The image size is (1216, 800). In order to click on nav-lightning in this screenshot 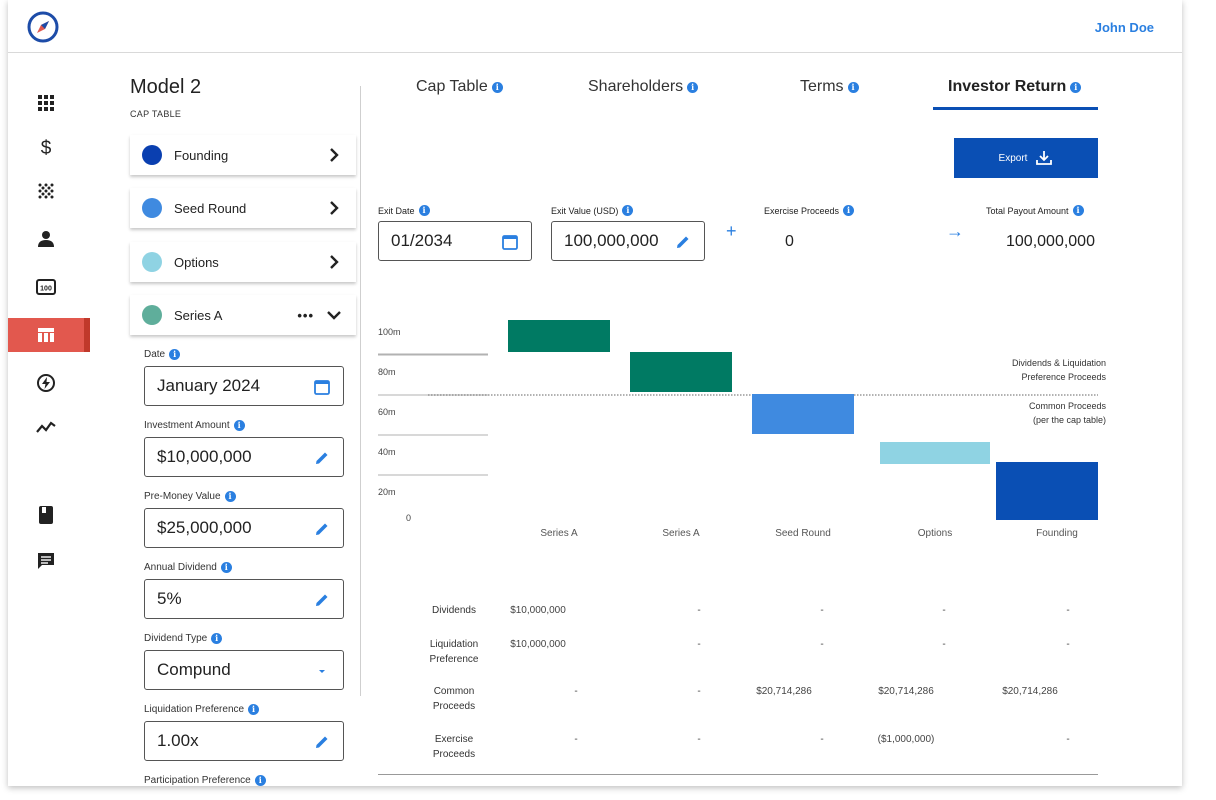, I will do `click(46, 383)`.